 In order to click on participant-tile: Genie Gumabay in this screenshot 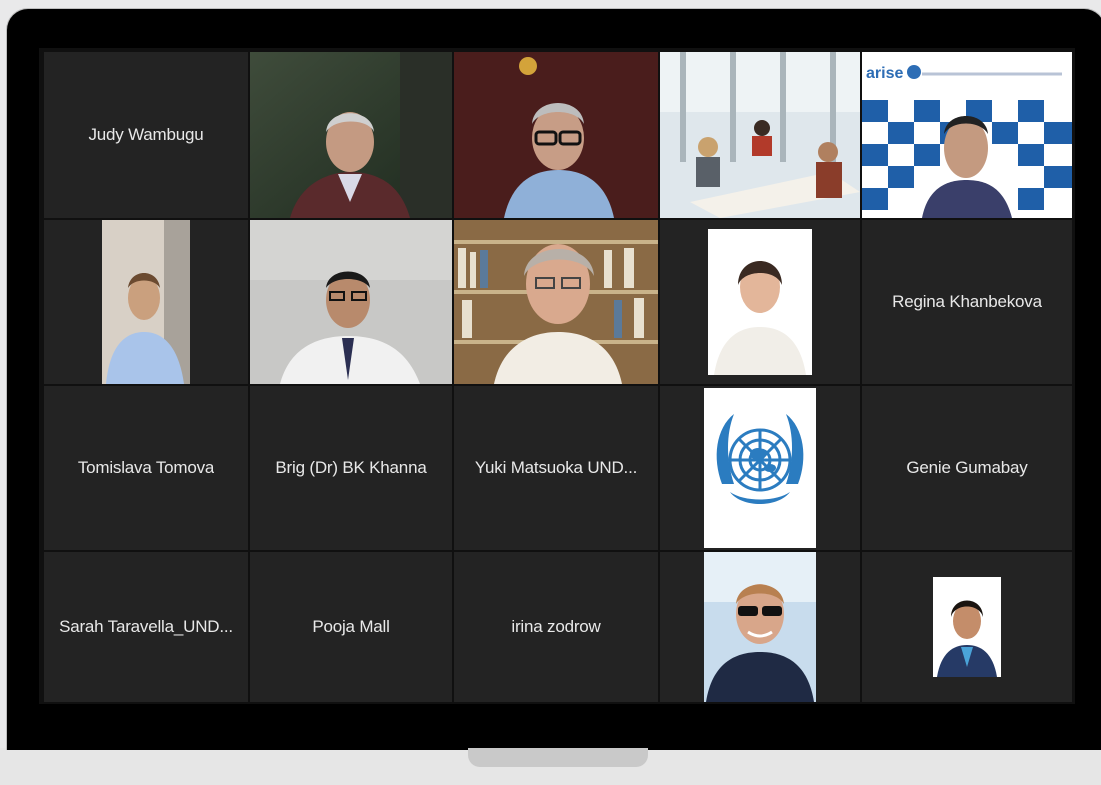, I will do `click(967, 468)`.